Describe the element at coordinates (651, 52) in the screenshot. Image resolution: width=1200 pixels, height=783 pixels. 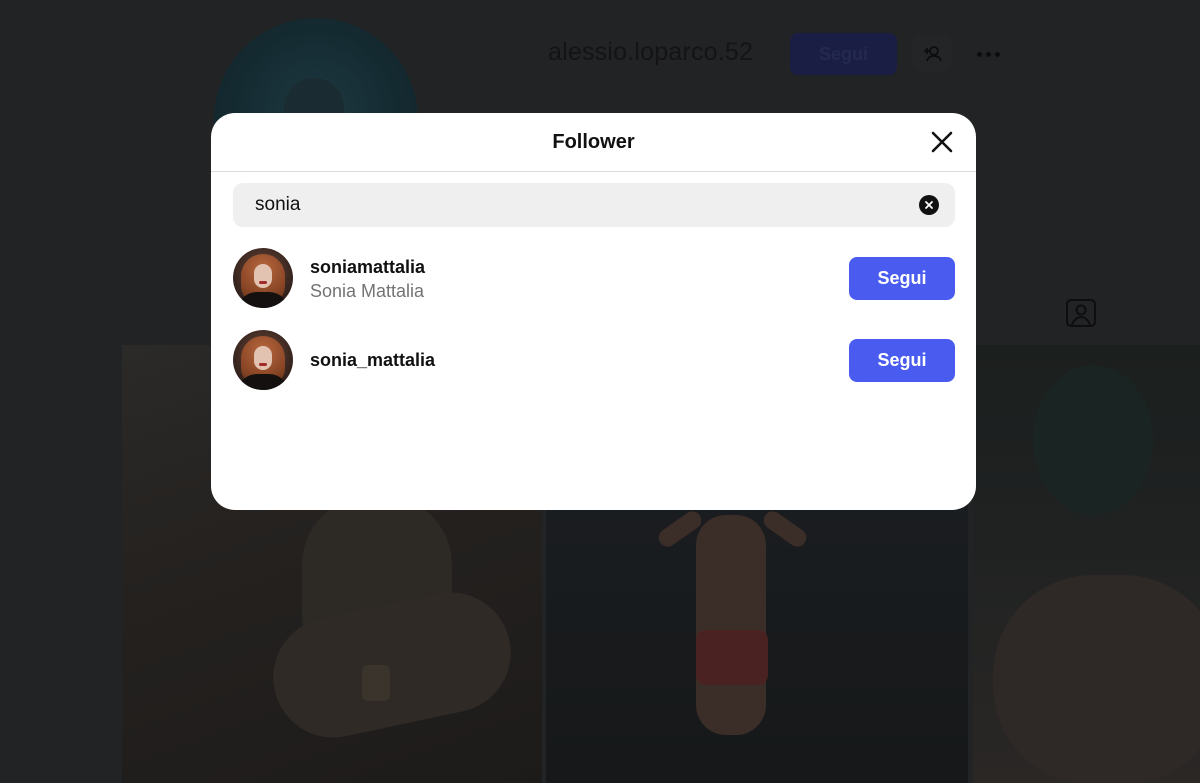
I see `profile-username: alessio.loparco.52` at that location.